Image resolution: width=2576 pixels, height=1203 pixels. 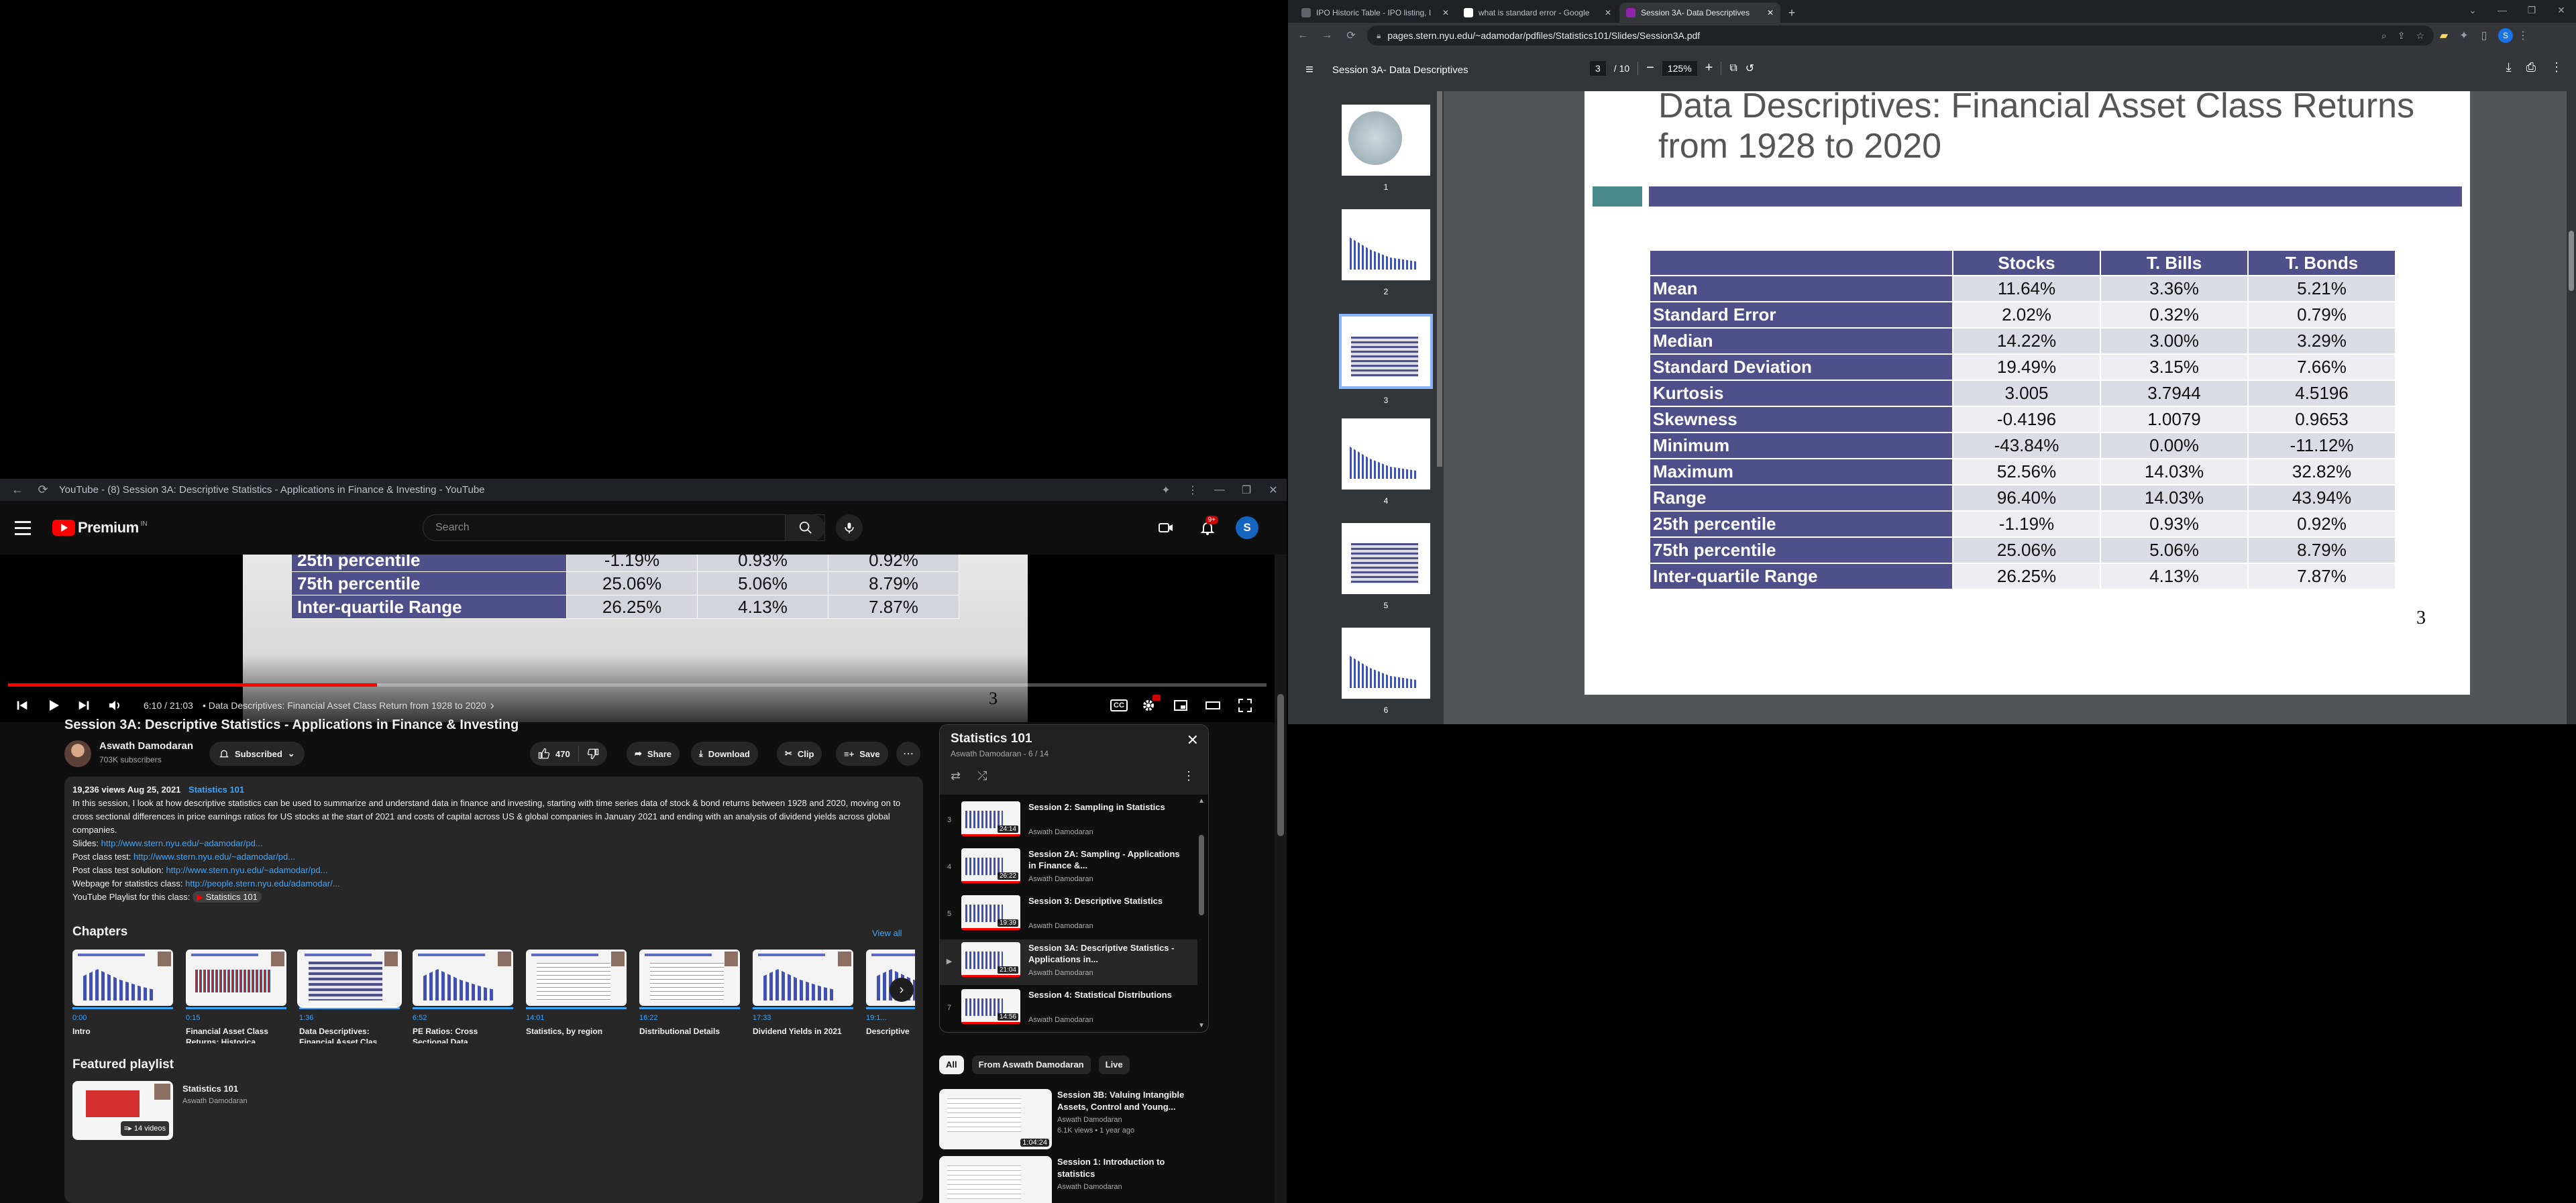 What do you see at coordinates (1699, 13) in the screenshot?
I see `browser-tab: Session 3A- Data Descriptives ✕` at bounding box center [1699, 13].